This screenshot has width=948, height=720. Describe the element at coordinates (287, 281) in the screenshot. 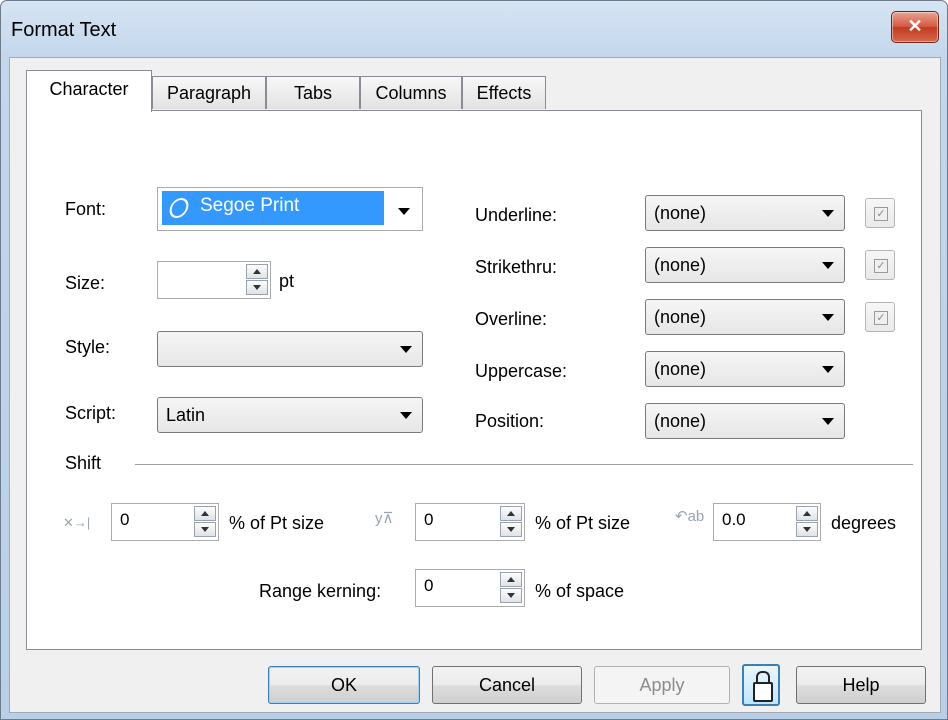

I see `size-unit: pt` at that location.